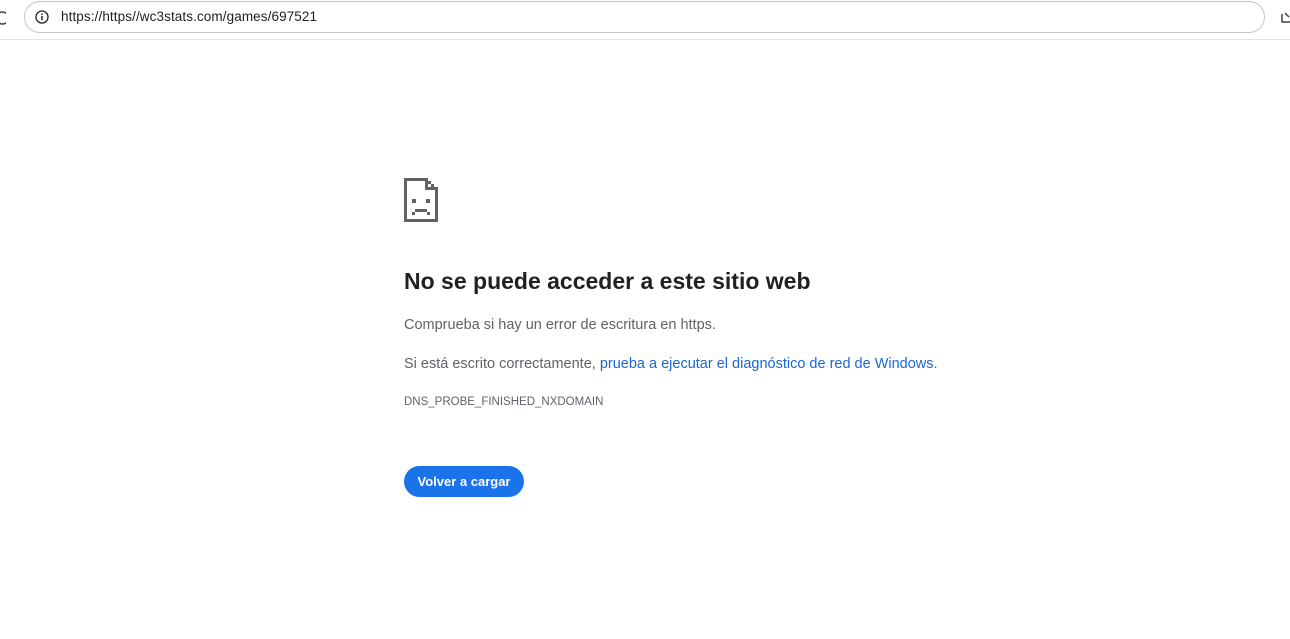 The image size is (1290, 639). Describe the element at coordinates (1285, 19) in the screenshot. I see `download-icon` at that location.